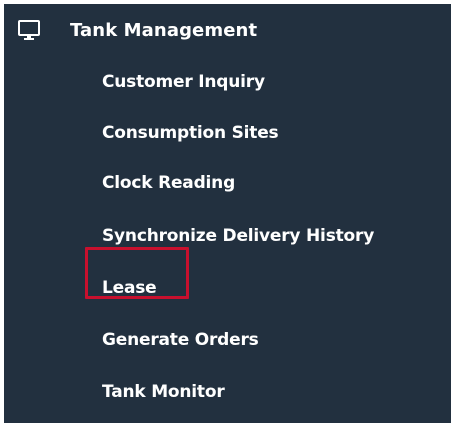 Image resolution: width=451 pixels, height=423 pixels. I want to click on menu-group-label: Tank Management, so click(164, 30).